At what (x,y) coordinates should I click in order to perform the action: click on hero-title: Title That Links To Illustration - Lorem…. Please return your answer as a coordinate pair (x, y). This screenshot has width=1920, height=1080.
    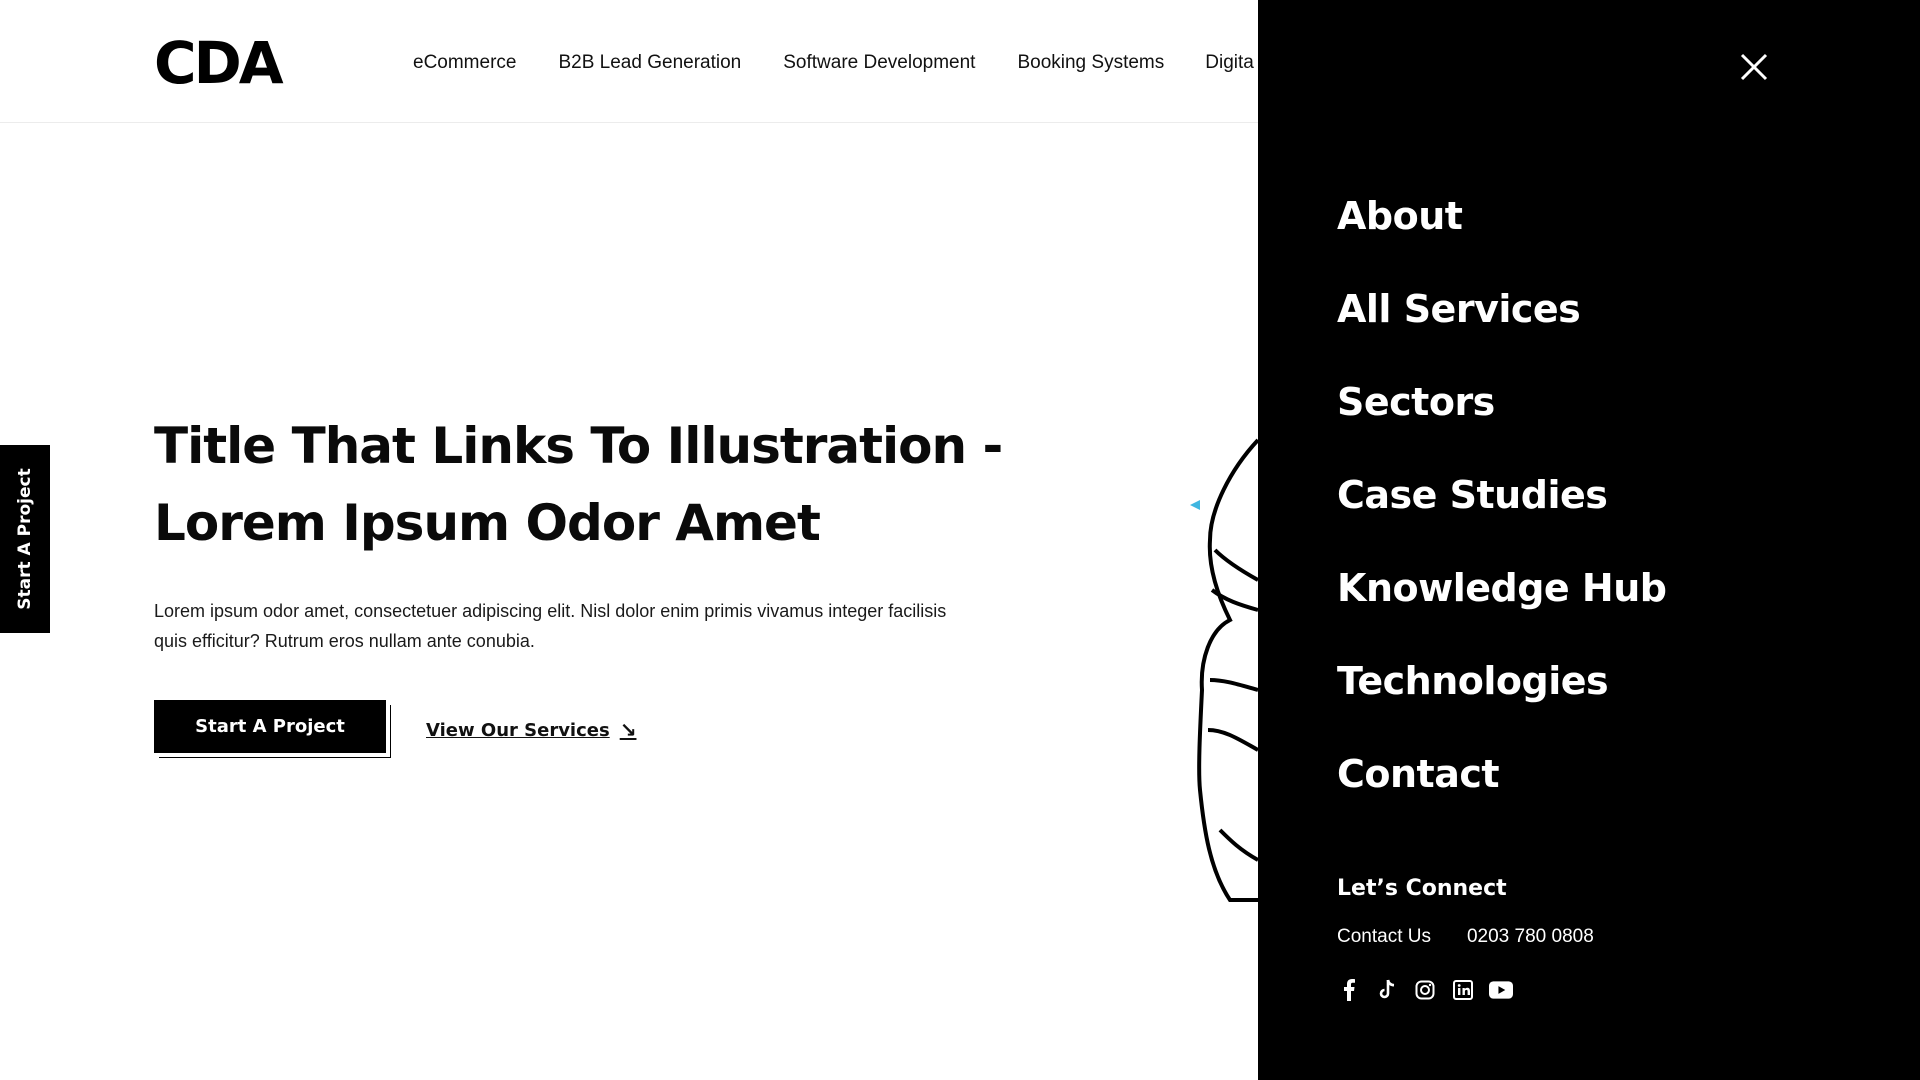
    Looking at the image, I should click on (578, 485).